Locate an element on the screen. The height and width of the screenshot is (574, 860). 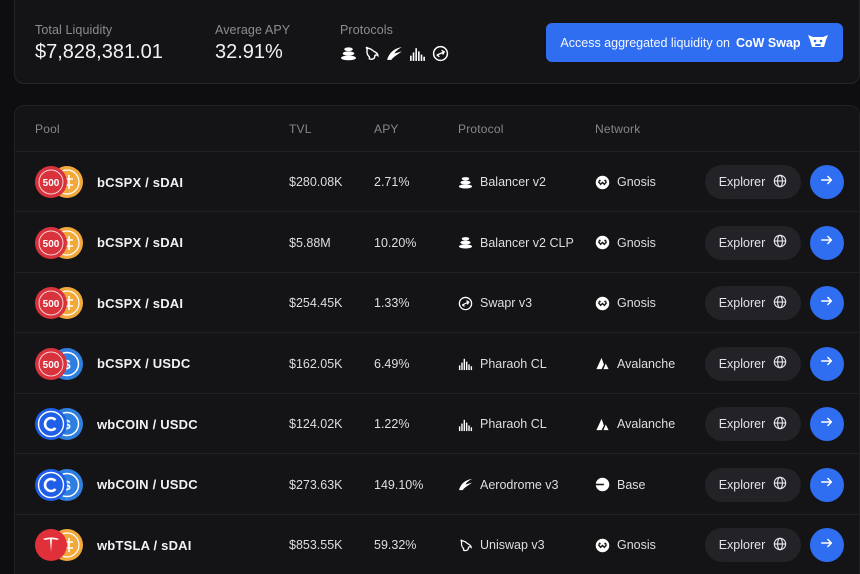
protocol-name: Balancer v2 CLP is located at coordinates (527, 242).